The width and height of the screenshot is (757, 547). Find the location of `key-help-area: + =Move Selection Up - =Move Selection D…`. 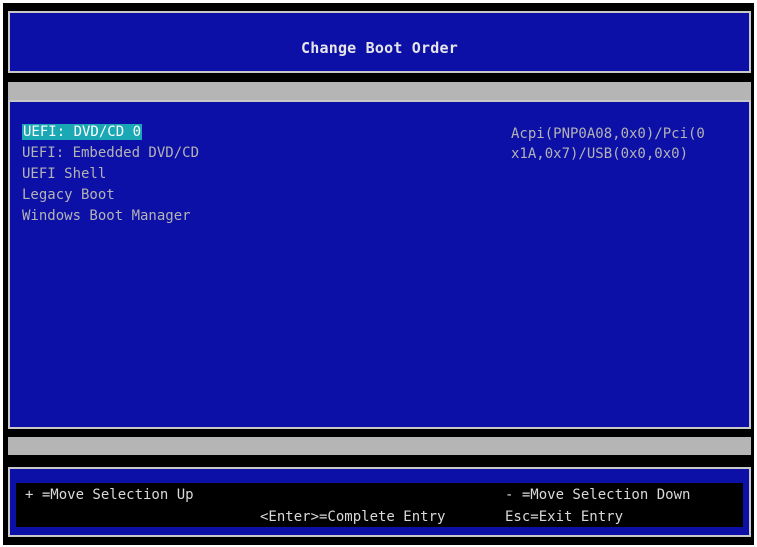

key-help-area: + =Move Selection Up - =Move Selection D… is located at coordinates (379, 505).